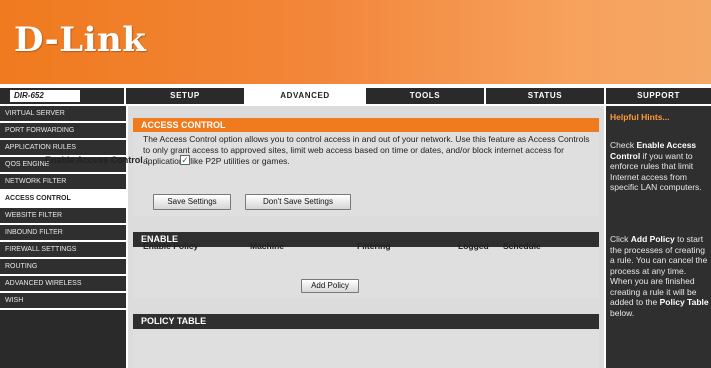  Describe the element at coordinates (63, 250) in the screenshot. I see `sidebar-item-firewall-settings: FIREWALL SETTINGS` at that location.